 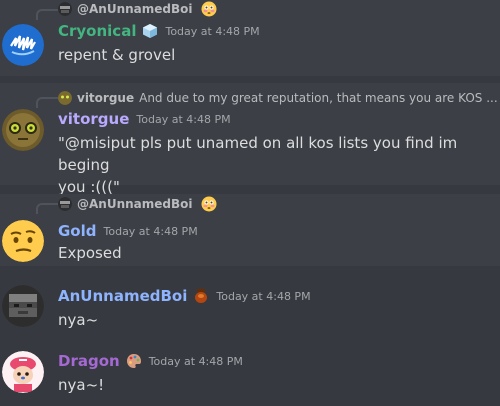 I want to click on message-content: repent & grovel, so click(x=117, y=55).